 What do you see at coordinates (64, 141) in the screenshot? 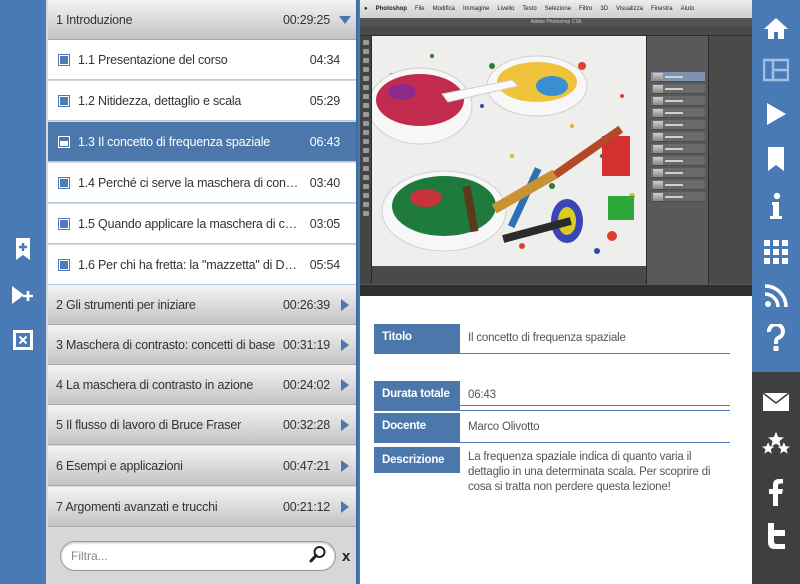
I see `video-playing-icon` at bounding box center [64, 141].